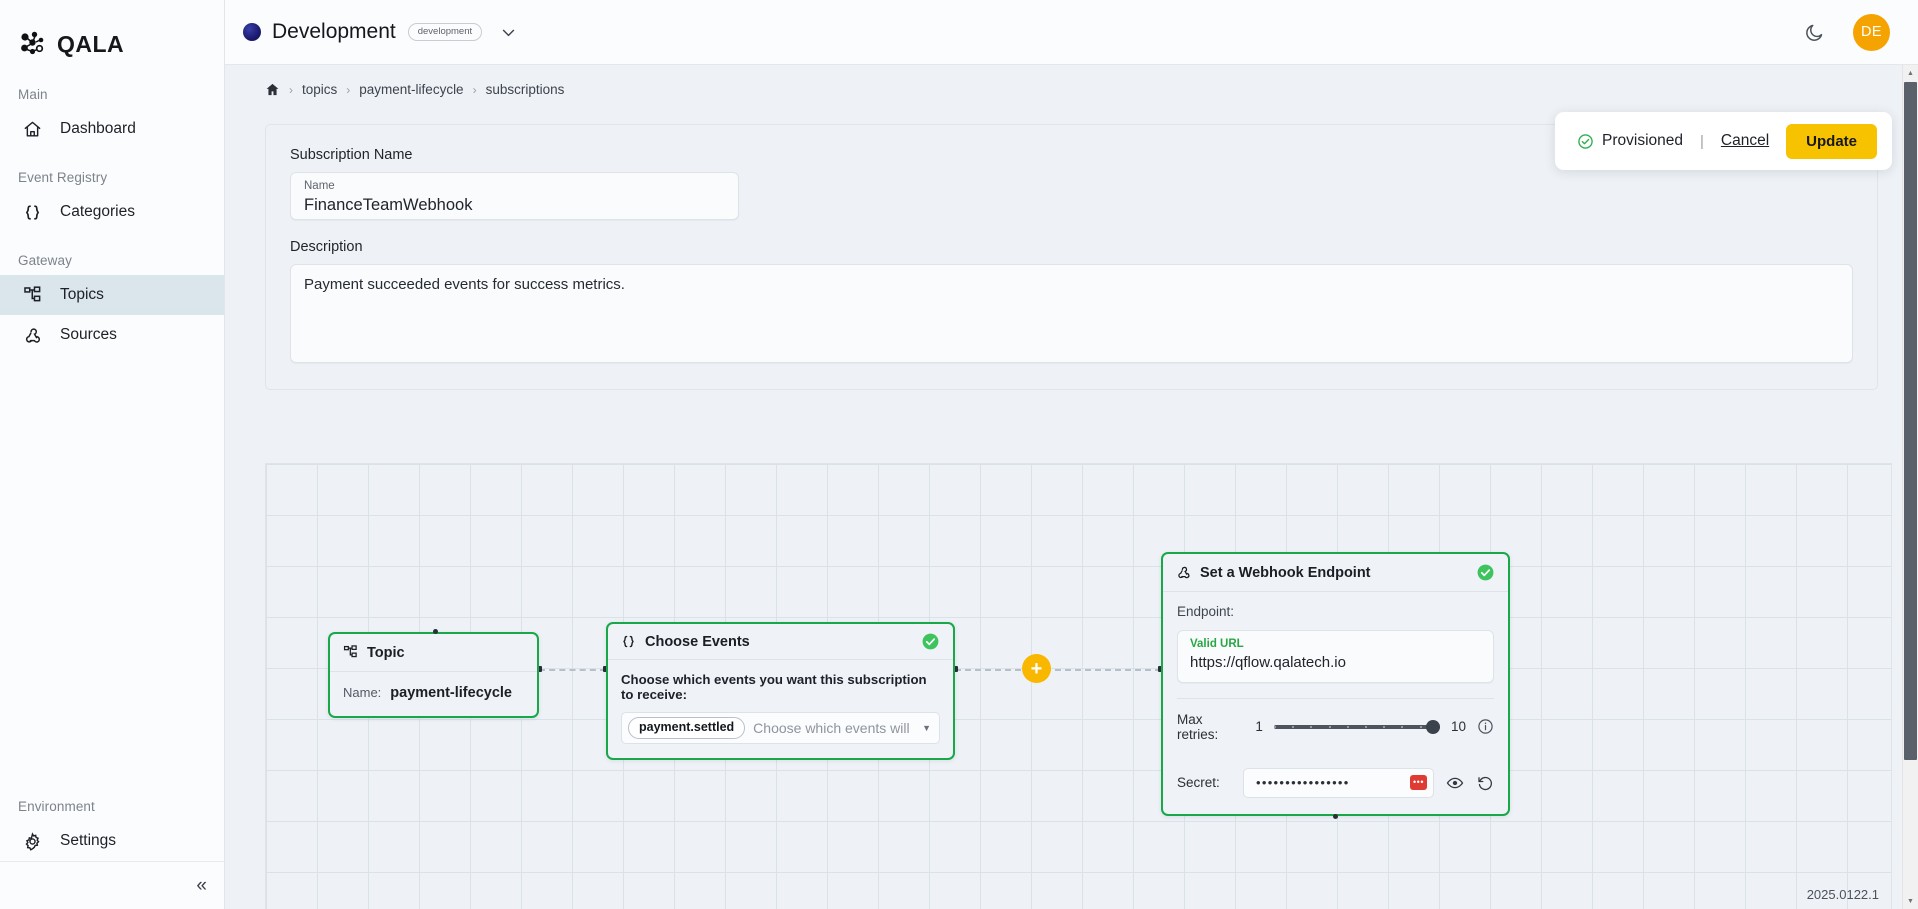  Describe the element at coordinates (1585, 141) in the screenshot. I see `check-circle-icon` at that location.